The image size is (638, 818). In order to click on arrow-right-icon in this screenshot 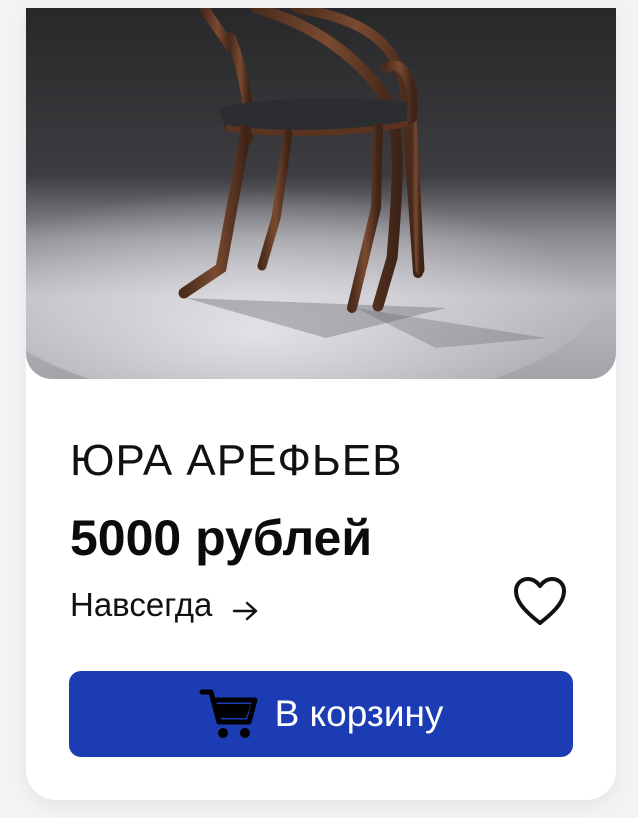, I will do `click(246, 607)`.